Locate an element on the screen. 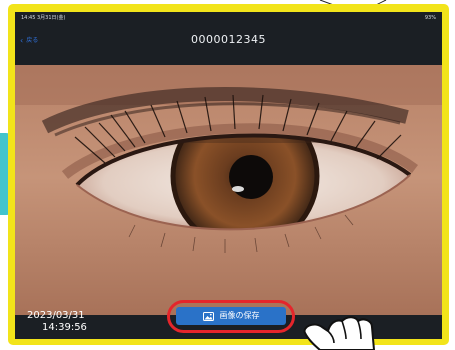 The width and height of the screenshot is (455, 350). status-bar: 14:45 3月31日(金) 93% is located at coordinates (228, 18).